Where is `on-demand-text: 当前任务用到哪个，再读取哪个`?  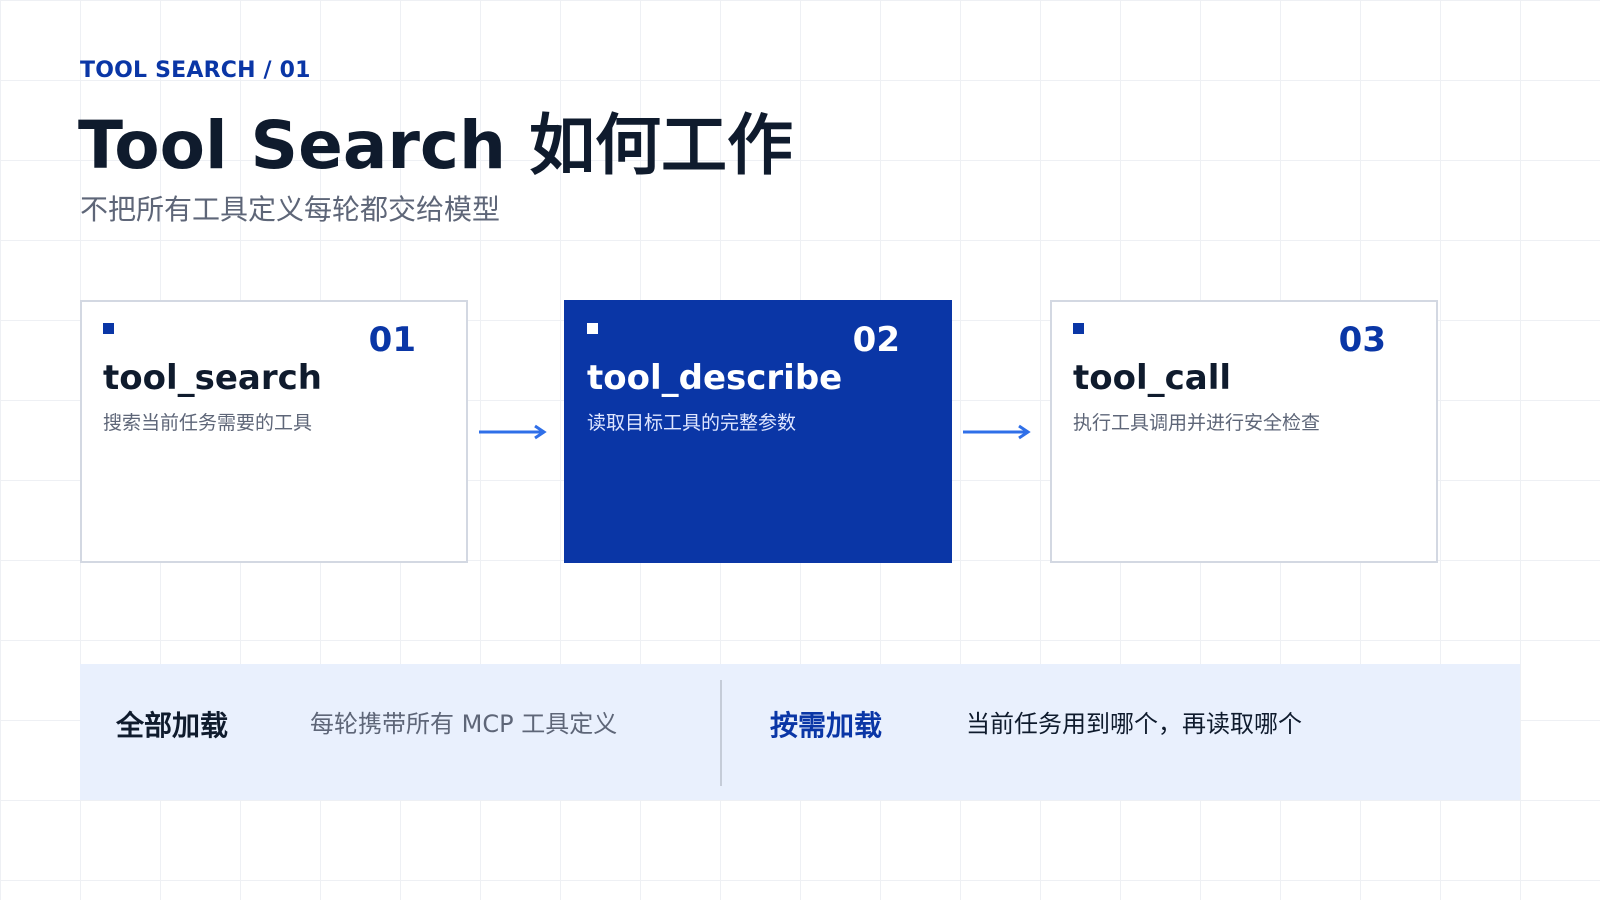 on-demand-text: 当前任务用到哪个，再读取哪个 is located at coordinates (1134, 724).